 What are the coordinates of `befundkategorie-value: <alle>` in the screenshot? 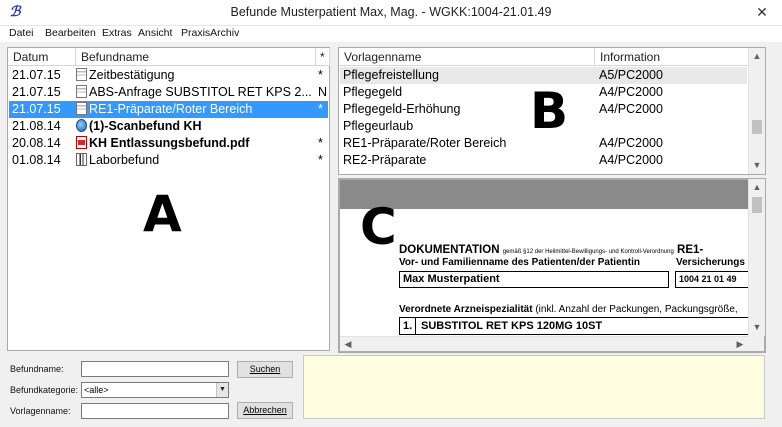 It's located at (96, 390).